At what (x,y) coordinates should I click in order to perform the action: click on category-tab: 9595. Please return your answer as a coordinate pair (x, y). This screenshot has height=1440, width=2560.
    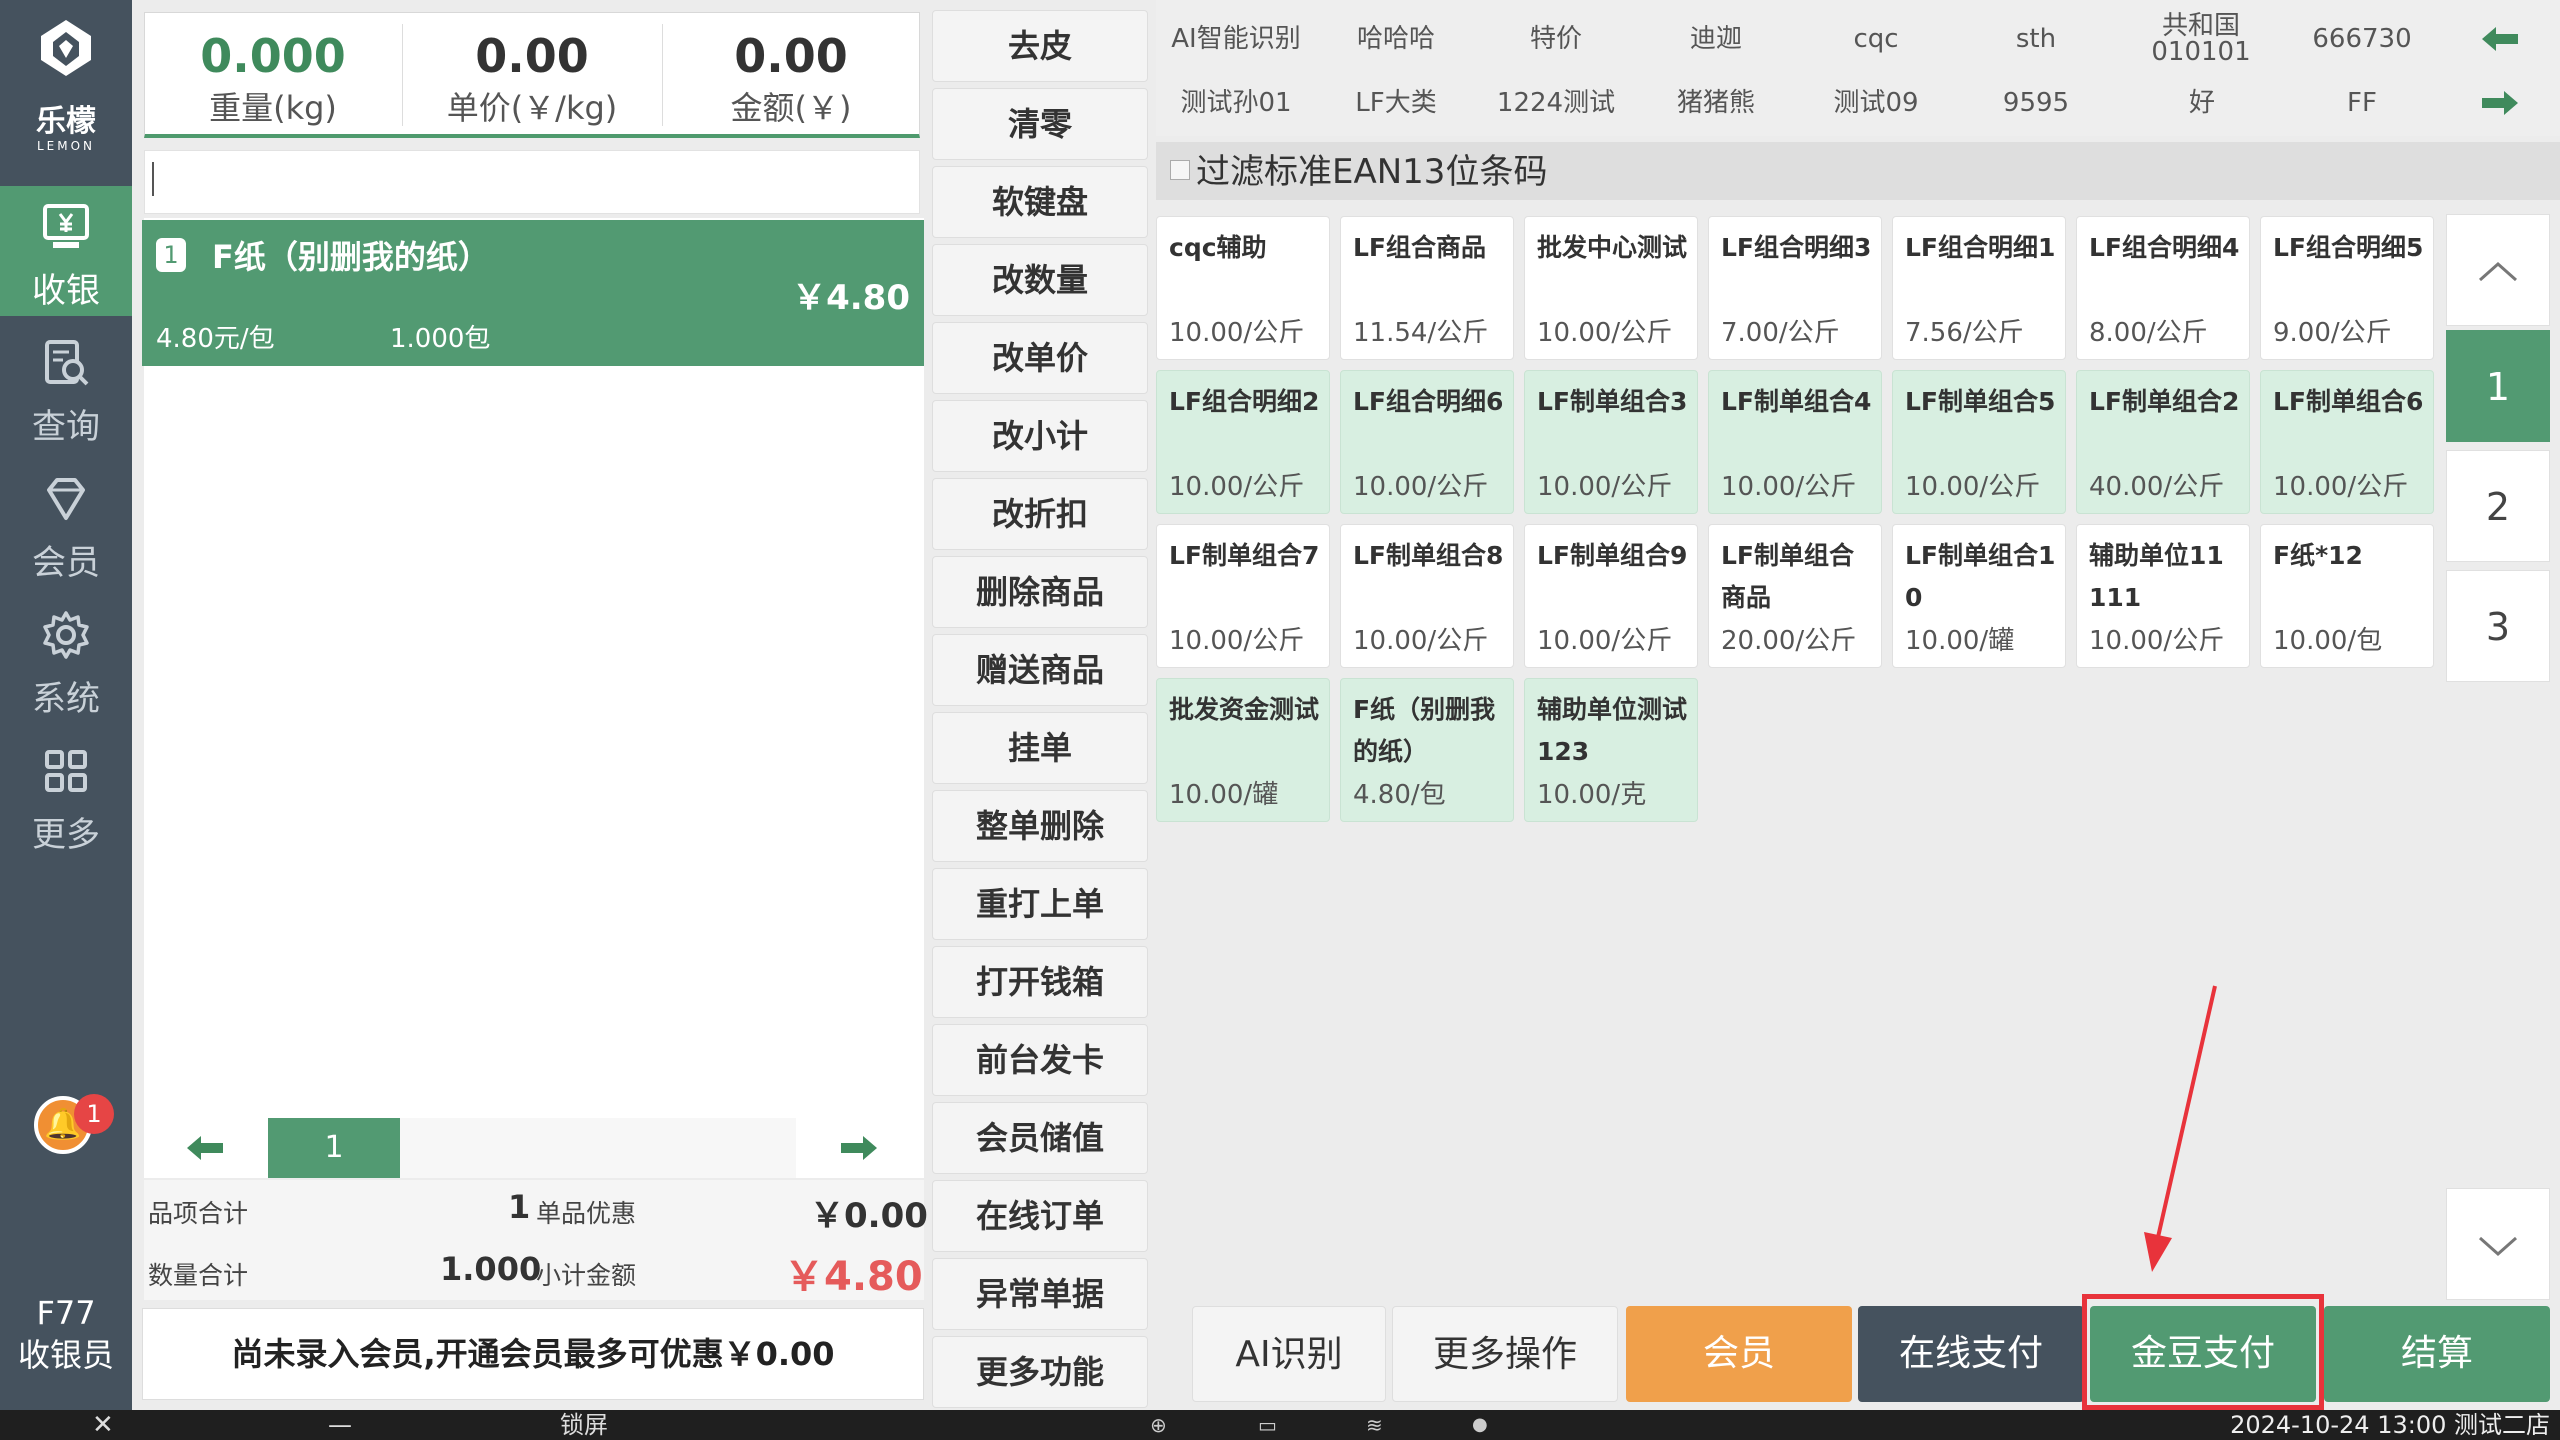
    Looking at the image, I should click on (2036, 103).